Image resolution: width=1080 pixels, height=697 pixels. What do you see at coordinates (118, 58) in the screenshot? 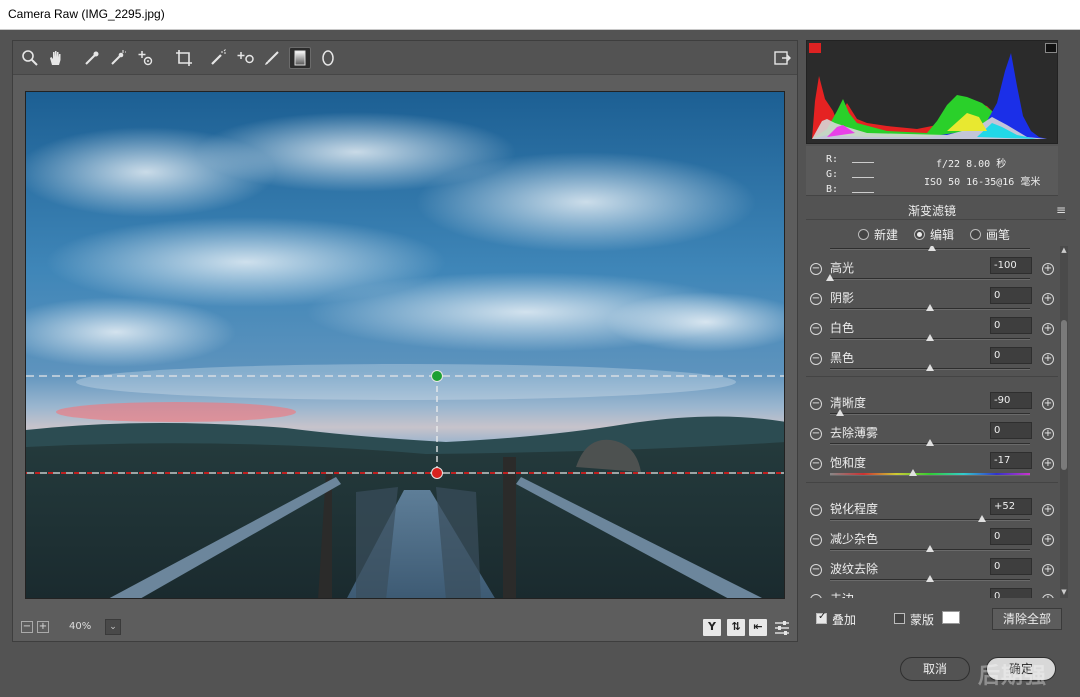
I see `color-sampler-icon` at bounding box center [118, 58].